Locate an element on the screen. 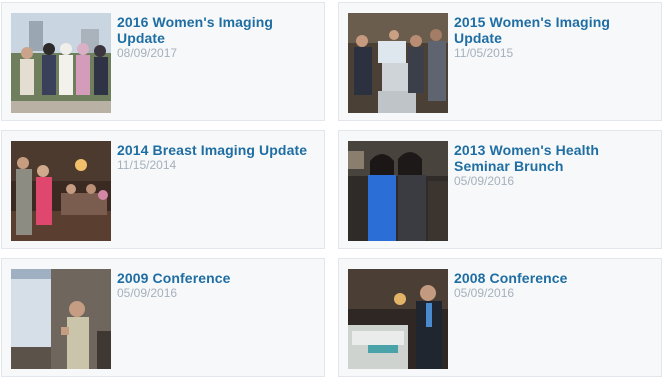 The height and width of the screenshot is (381, 664). event-title-link: 2013 Women's Health Seminar Brunch is located at coordinates (554, 158).